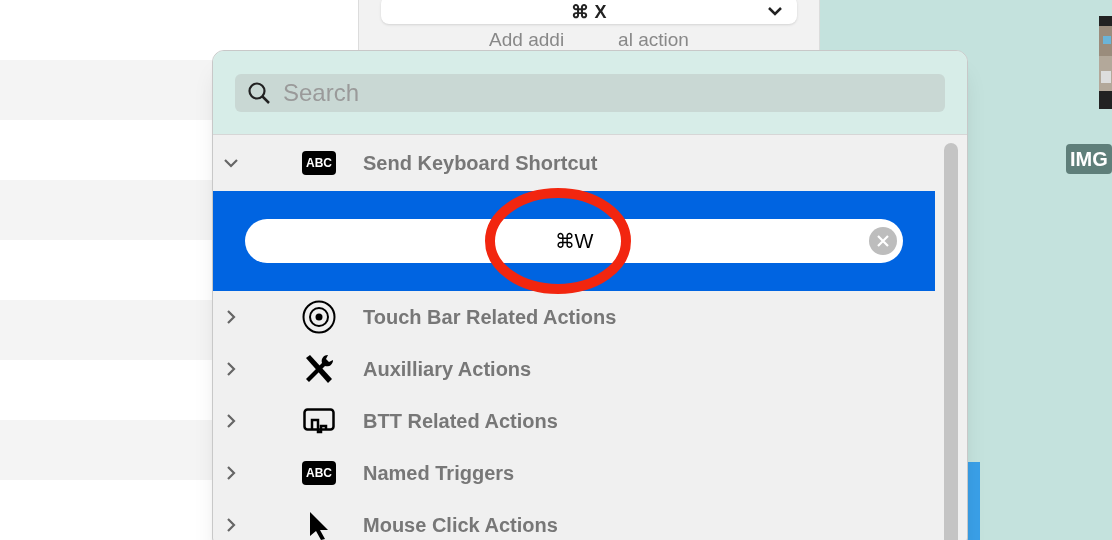 This screenshot has width=1112, height=540. I want to click on shortcut-field: ⌘W, so click(574, 241).